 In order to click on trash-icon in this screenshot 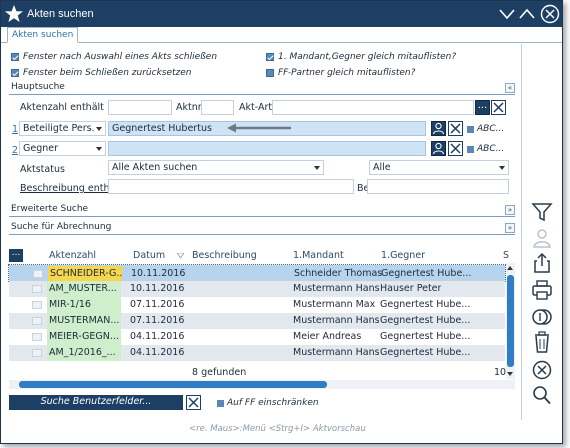, I will do `click(542, 342)`.